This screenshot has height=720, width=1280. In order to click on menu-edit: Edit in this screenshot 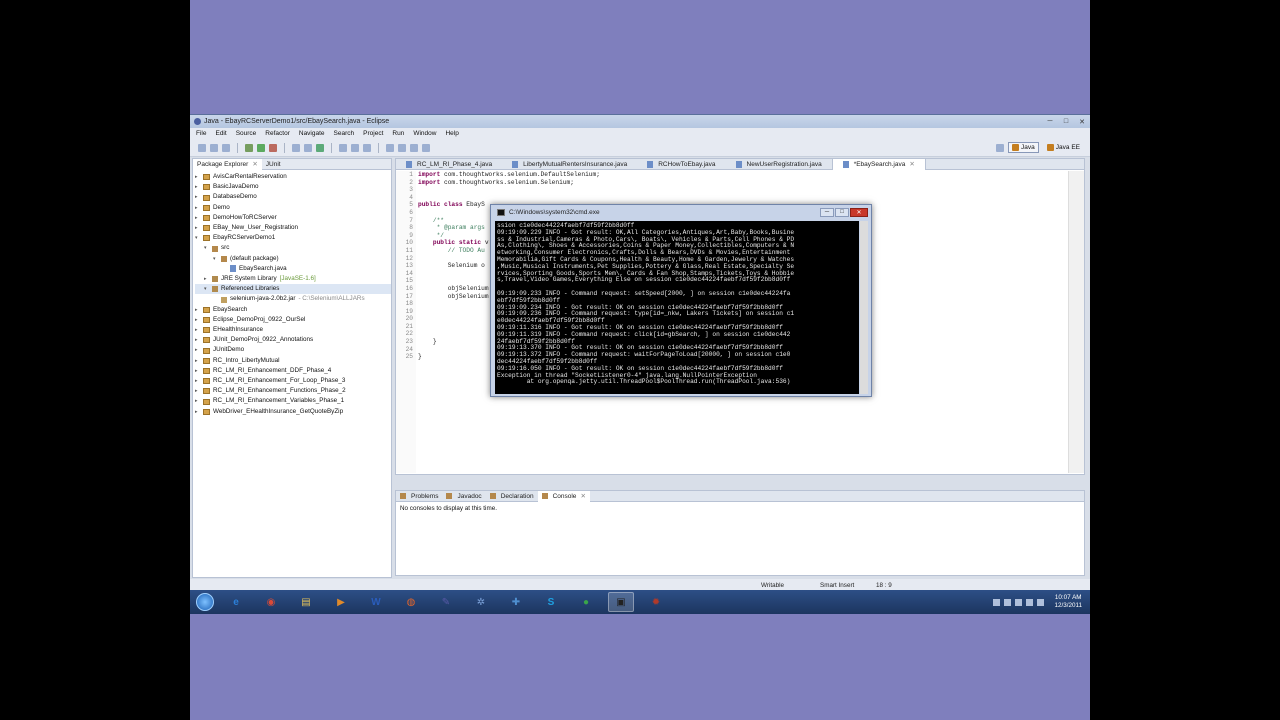, I will do `click(220, 133)`.